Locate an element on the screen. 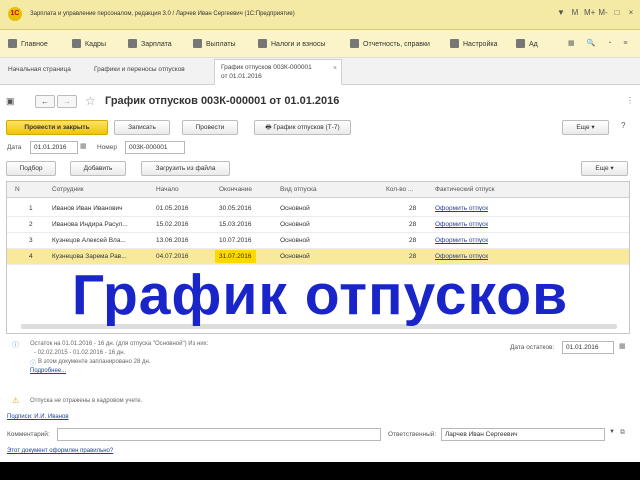 This screenshot has height=480, width=640. balance-date-label: Дата остатков: is located at coordinates (532, 347).